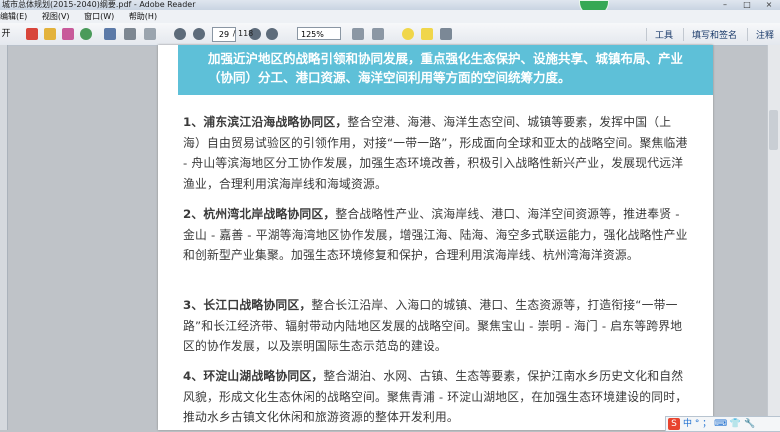 The image size is (780, 432). I want to click on comment-link: 注释, so click(760, 34).